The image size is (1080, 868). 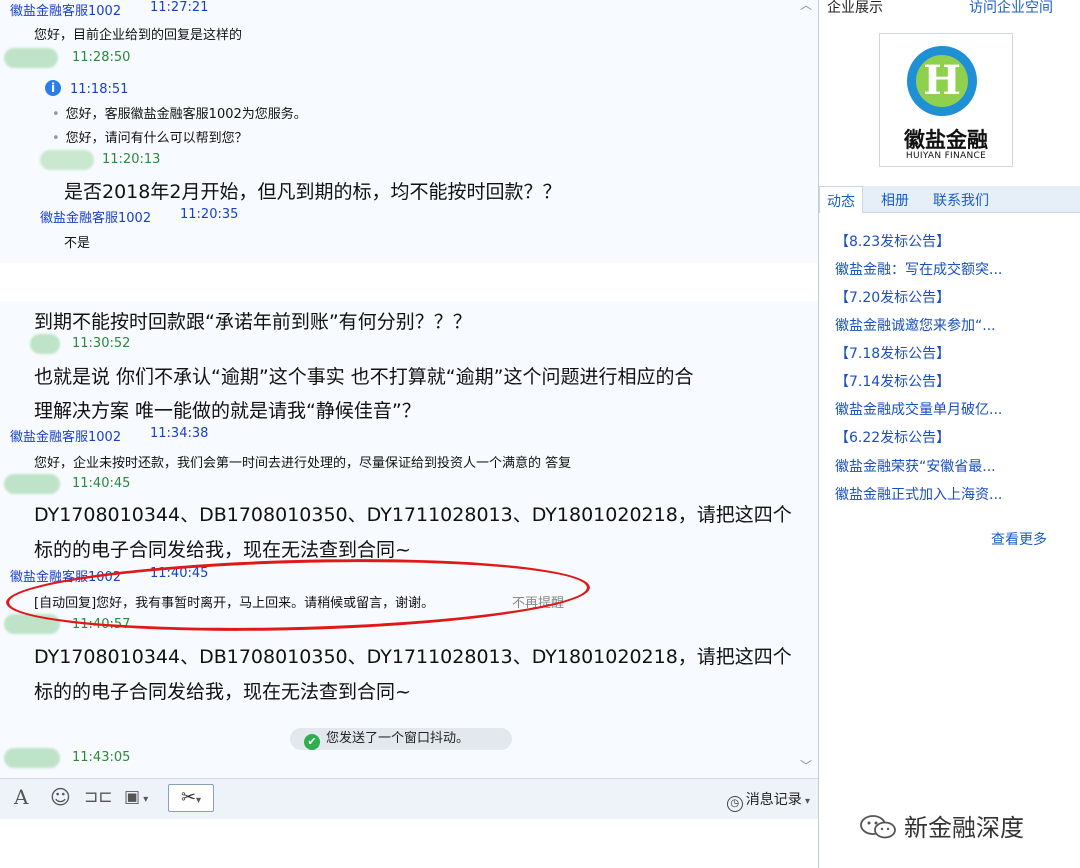 What do you see at coordinates (179, 433) in the screenshot?
I see `message-time: 11:34:38` at bounding box center [179, 433].